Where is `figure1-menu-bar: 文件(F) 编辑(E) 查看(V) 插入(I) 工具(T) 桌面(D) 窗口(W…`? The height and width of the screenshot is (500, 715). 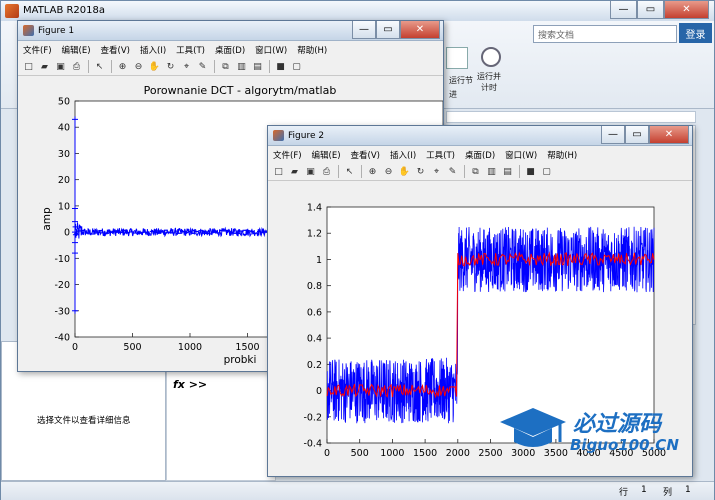
figure1-menu-bar: 文件(F) 编辑(E) 查看(V) 插入(I) 工具(T) 桌面(D) 窗口(W… is located at coordinates (230, 50).